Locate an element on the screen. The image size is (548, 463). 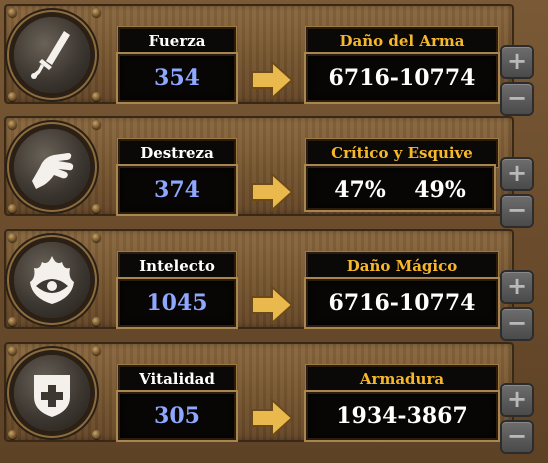
stat-name: Fuerza is located at coordinates (177, 41).